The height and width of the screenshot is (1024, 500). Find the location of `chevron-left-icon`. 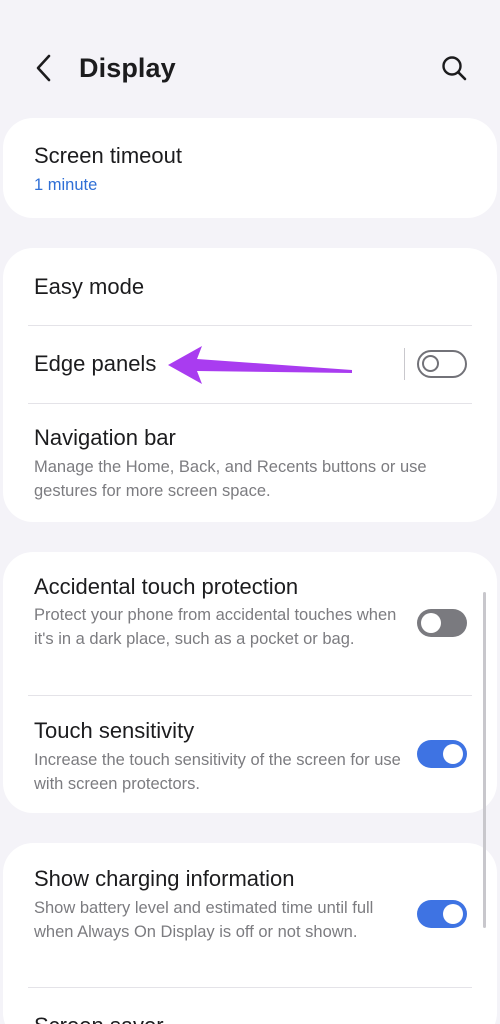

chevron-left-icon is located at coordinates (43, 68).